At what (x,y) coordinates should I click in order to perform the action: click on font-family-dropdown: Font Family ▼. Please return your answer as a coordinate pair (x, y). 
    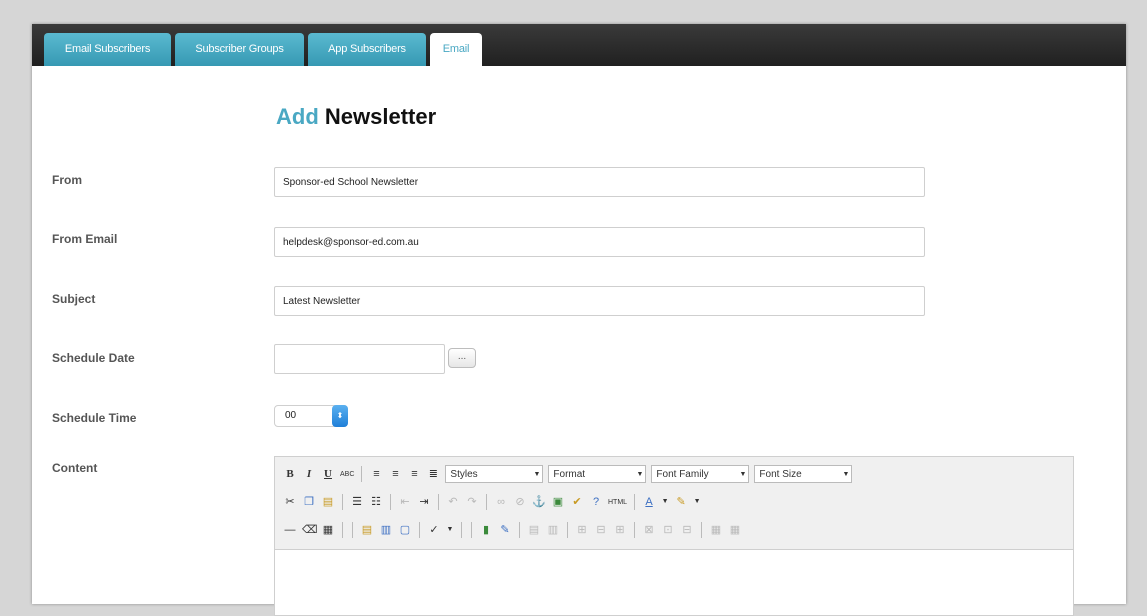
    Looking at the image, I should click on (700, 474).